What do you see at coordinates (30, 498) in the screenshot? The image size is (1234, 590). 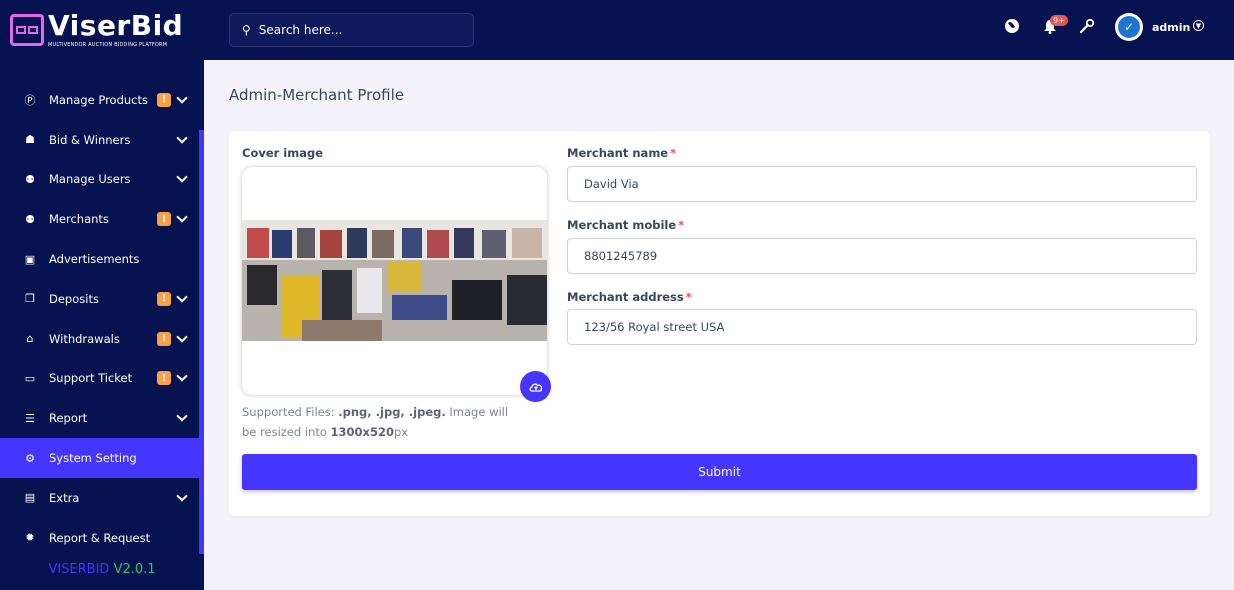 I see `server-icon: ▤` at bounding box center [30, 498].